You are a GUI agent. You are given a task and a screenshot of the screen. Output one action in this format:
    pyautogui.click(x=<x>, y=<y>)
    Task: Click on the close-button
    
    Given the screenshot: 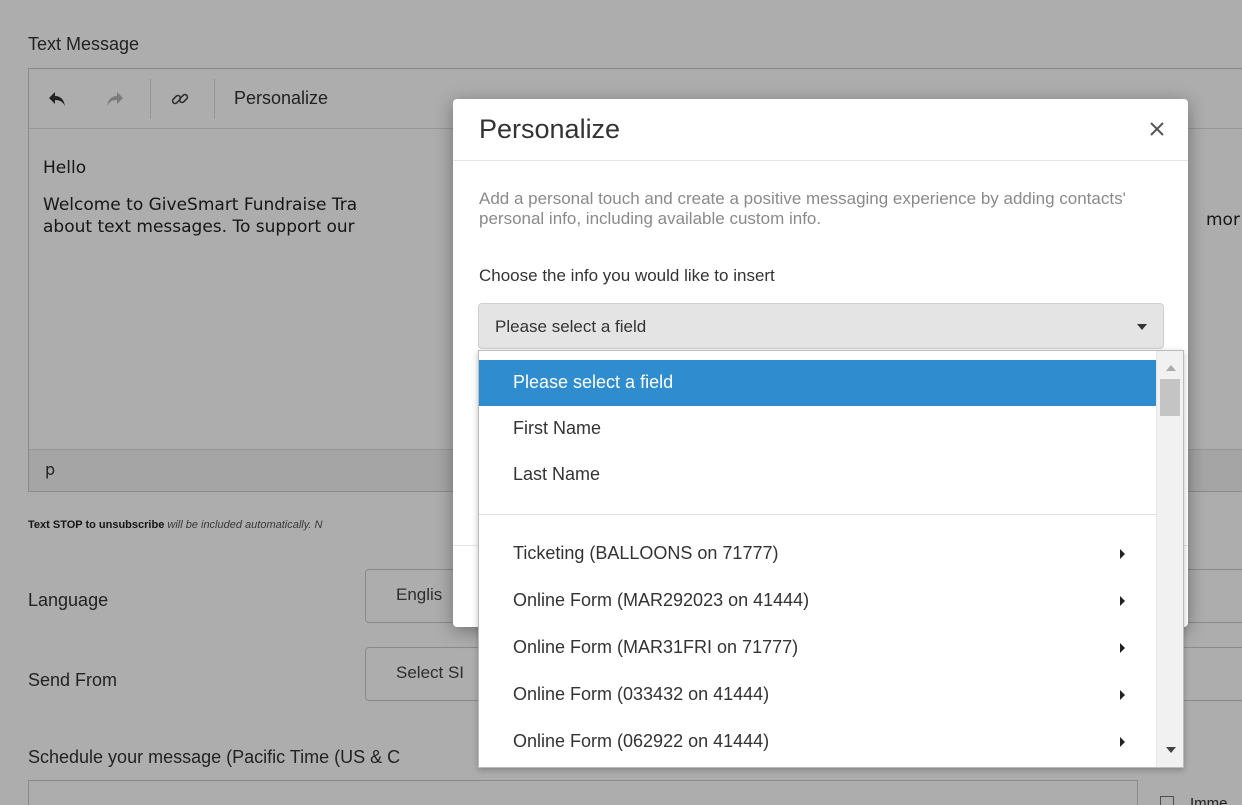 What is the action you would take?
    pyautogui.click(x=1157, y=129)
    